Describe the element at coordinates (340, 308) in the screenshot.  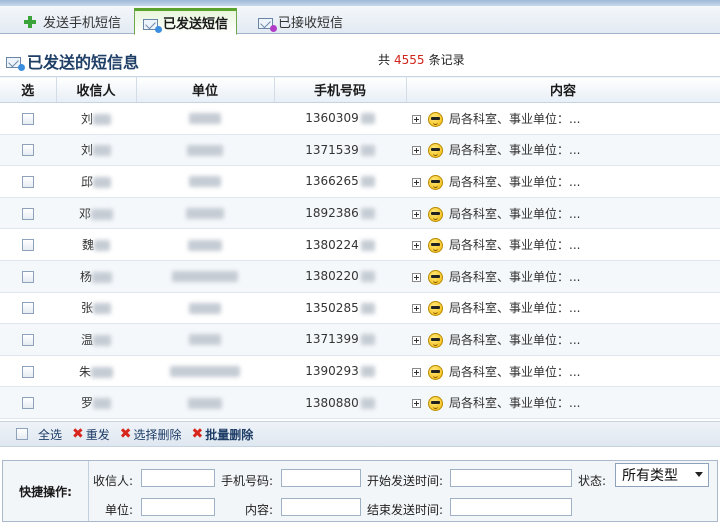
I see `phone-cell: 1350285` at that location.